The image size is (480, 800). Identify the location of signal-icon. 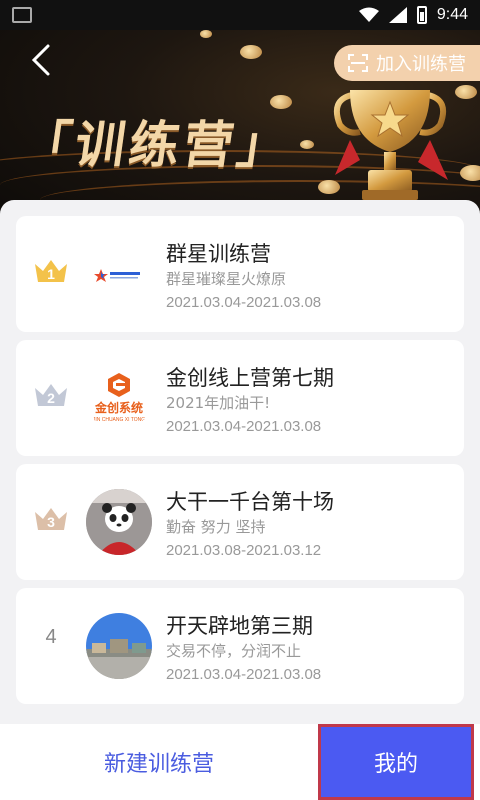
(397, 15).